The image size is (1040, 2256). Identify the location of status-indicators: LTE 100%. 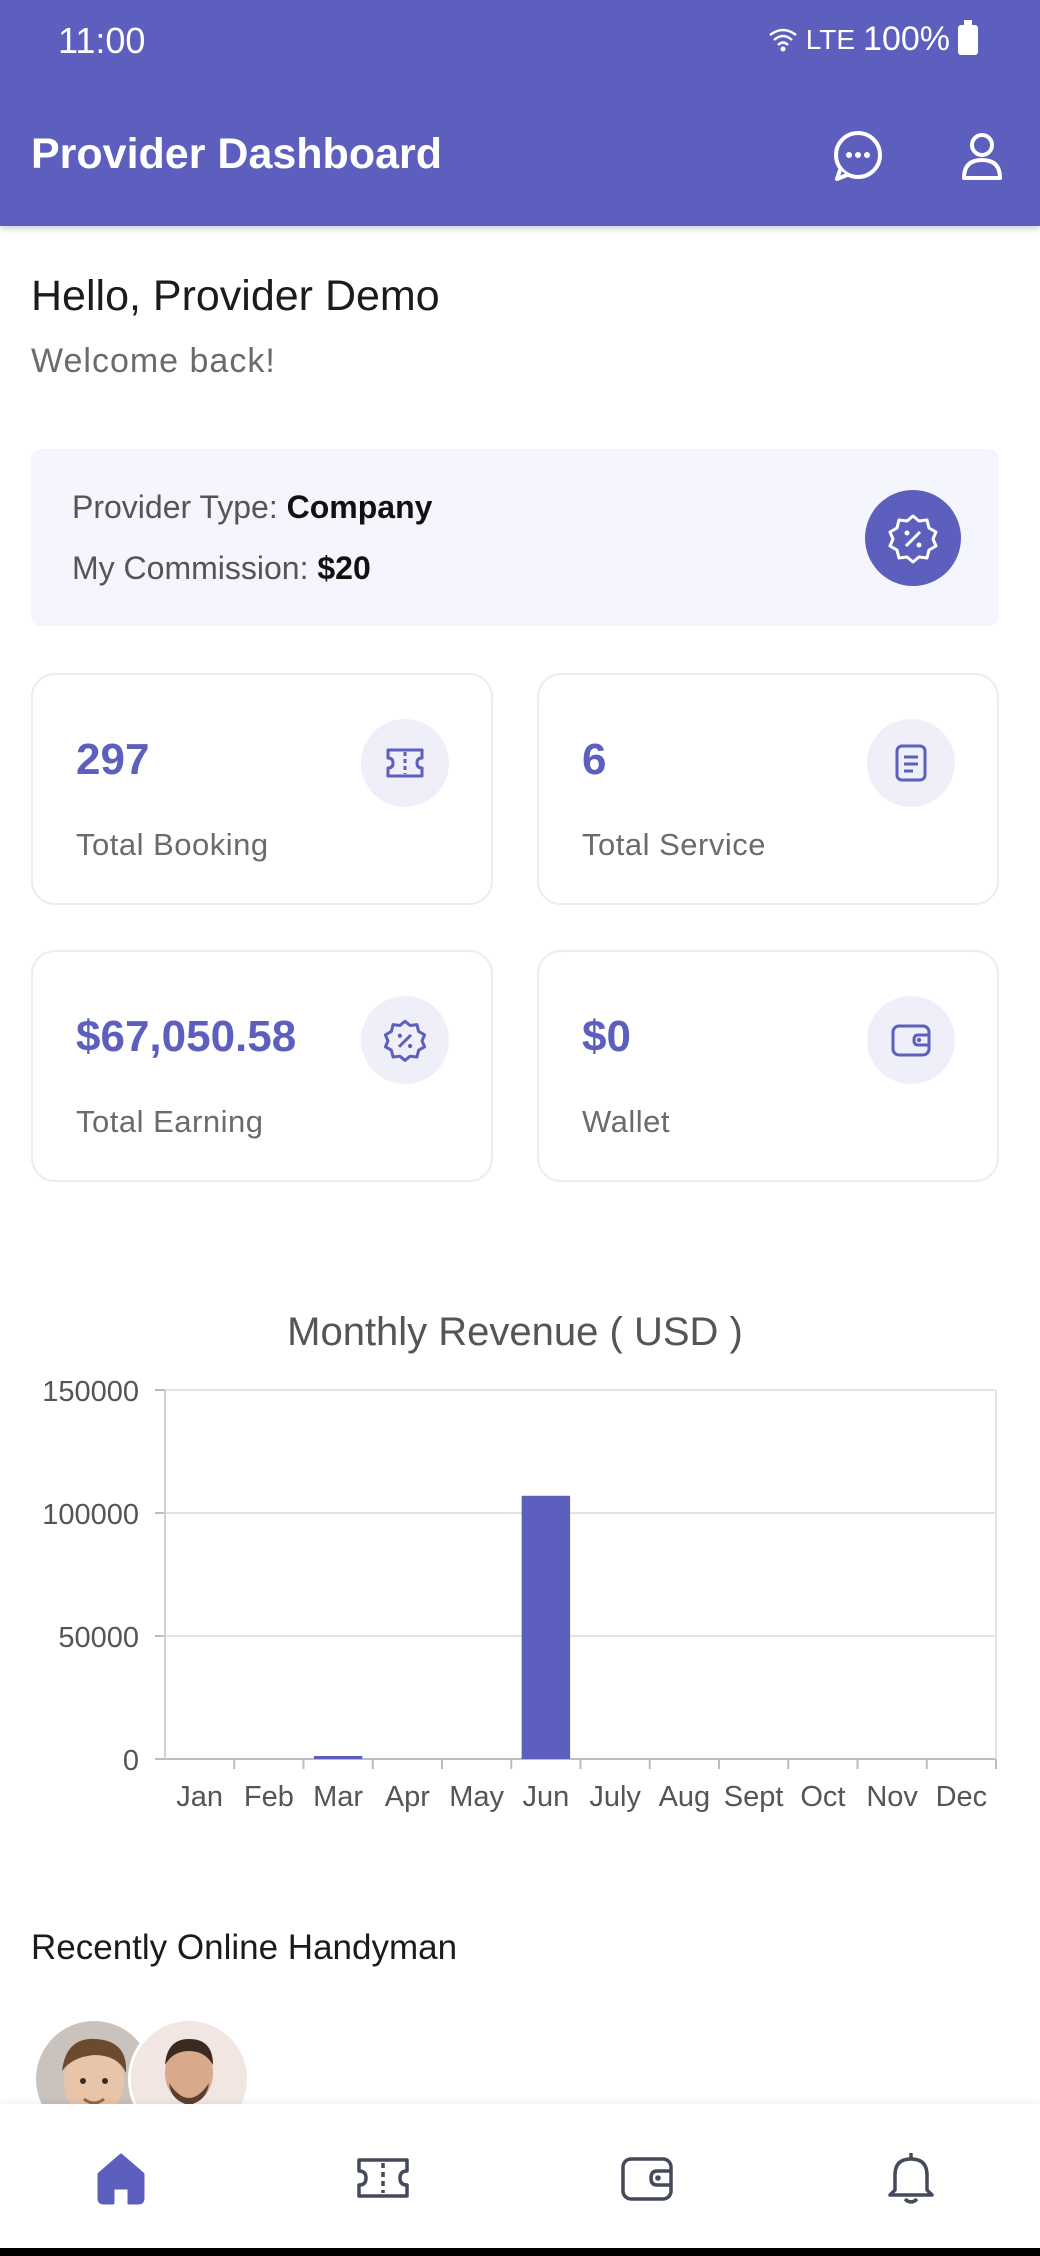
(873, 39).